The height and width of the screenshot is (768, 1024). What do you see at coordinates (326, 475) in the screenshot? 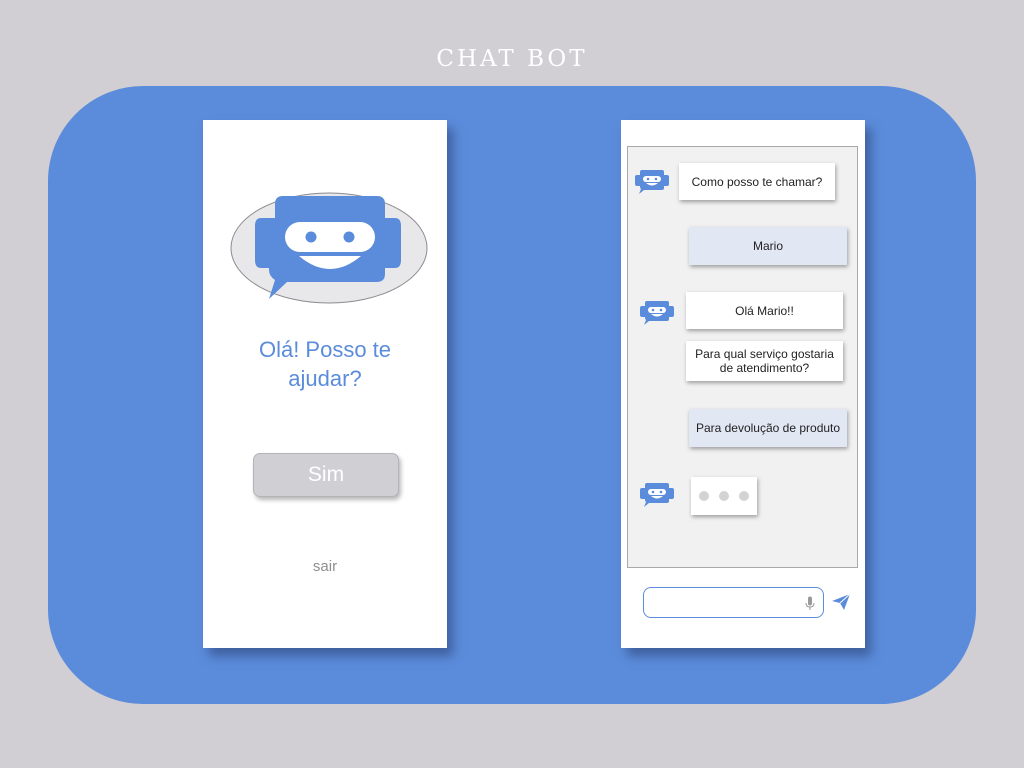
I see `yes-button: Sim` at bounding box center [326, 475].